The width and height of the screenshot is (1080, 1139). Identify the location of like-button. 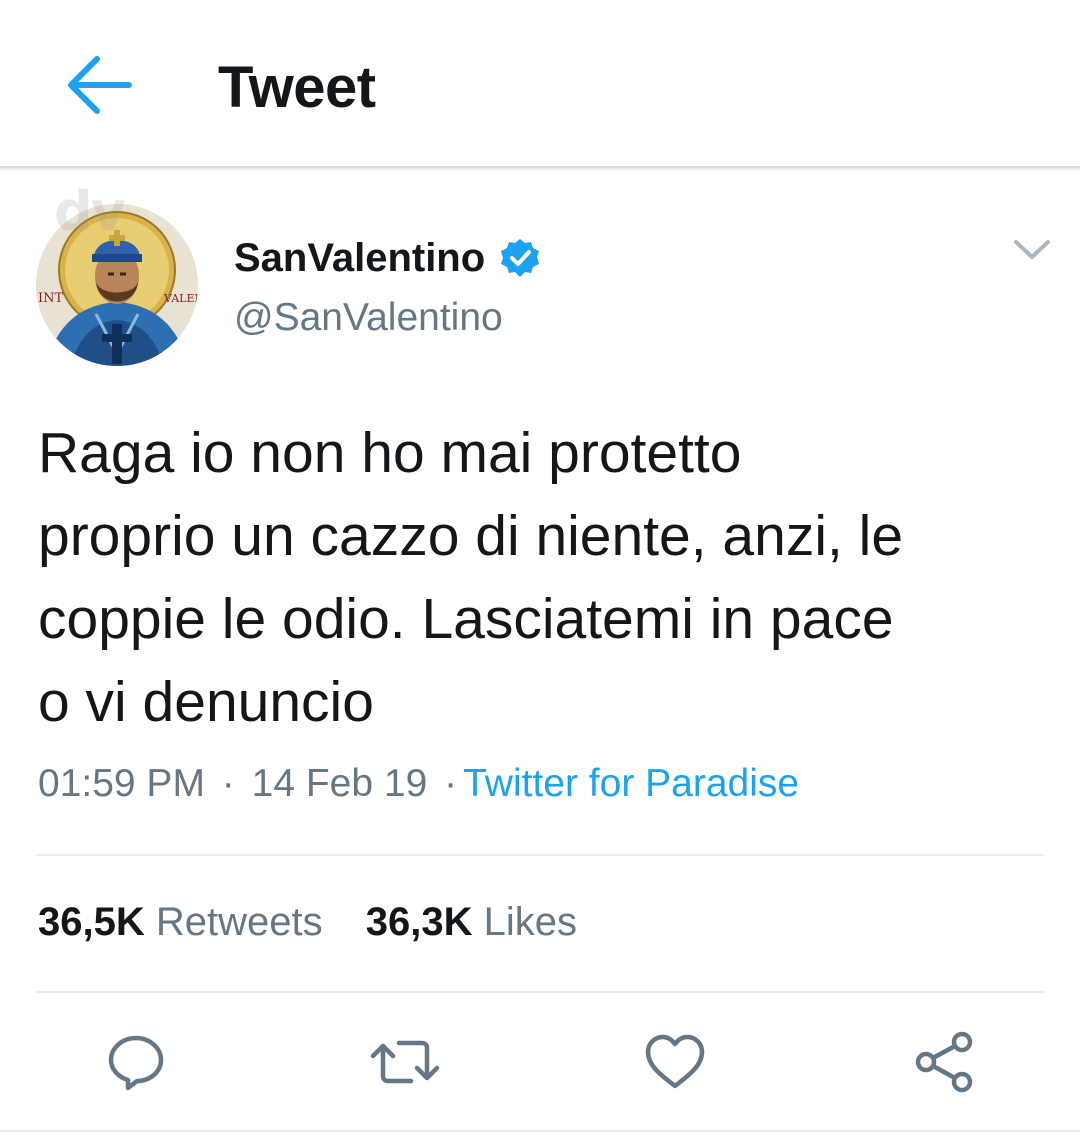
(675, 1062).